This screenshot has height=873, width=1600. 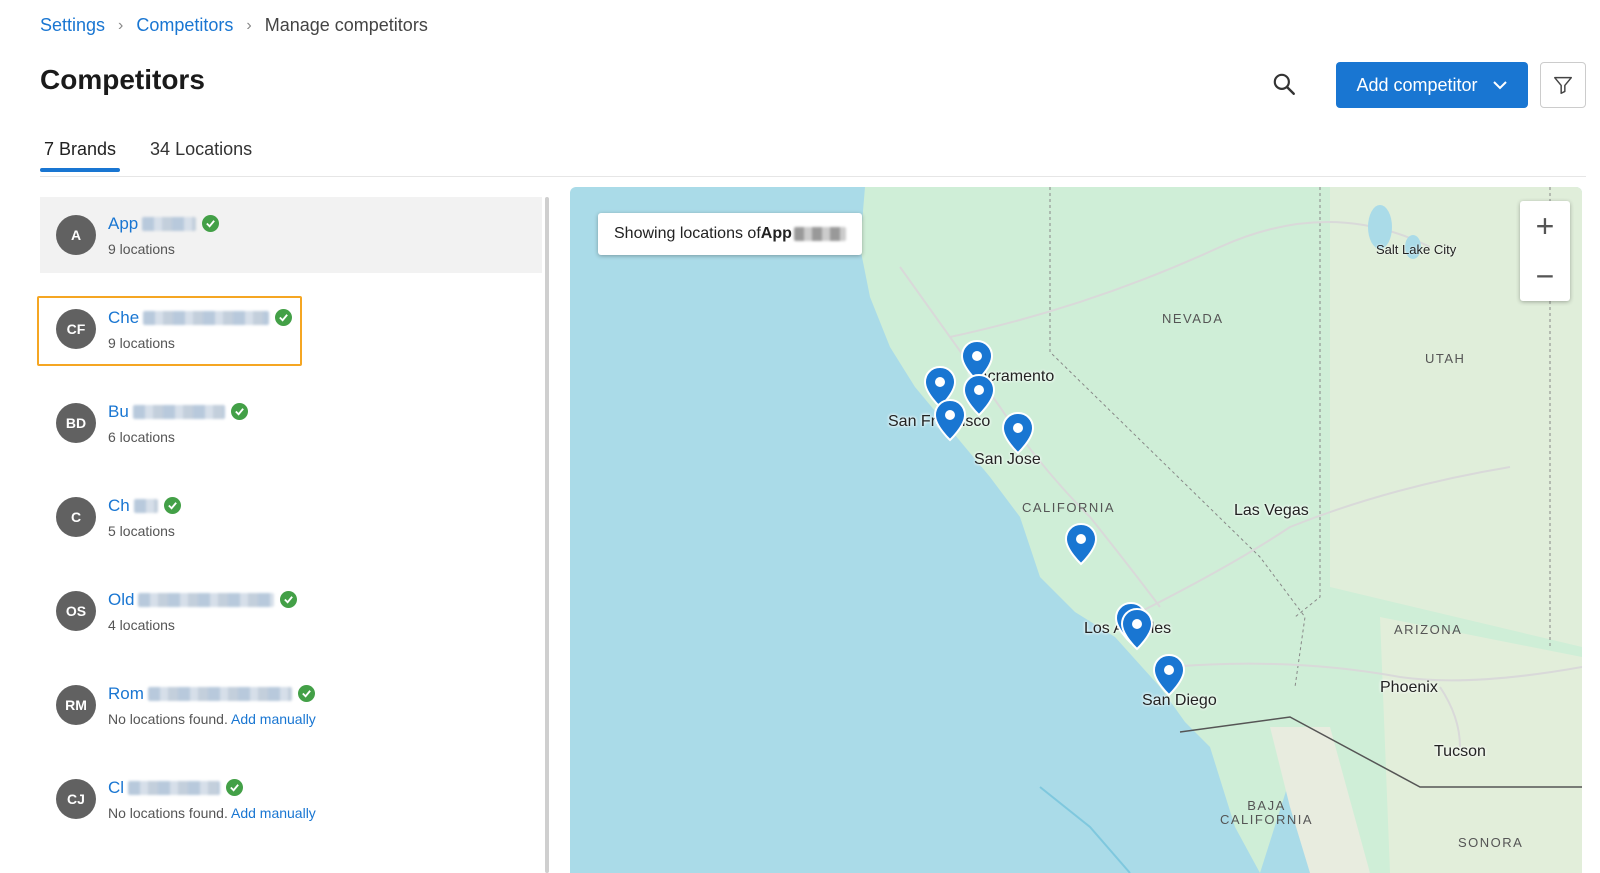 I want to click on avatar: C, so click(x=76, y=517).